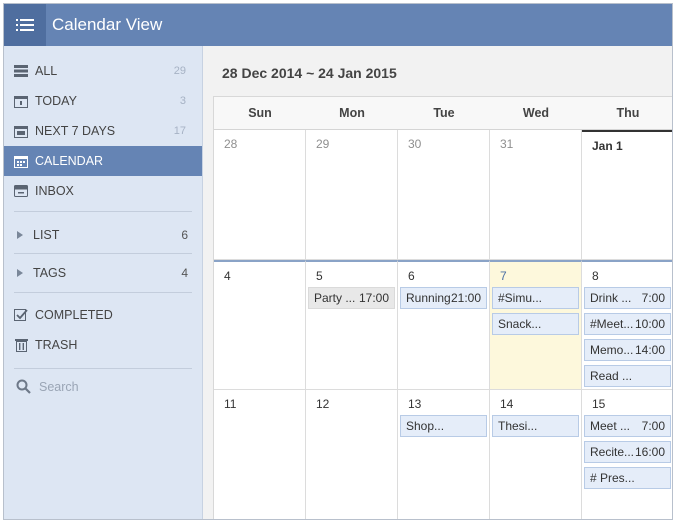 Image resolution: width=675 pixels, height=523 pixels. Describe the element at coordinates (21, 131) in the screenshot. I see `week-icon` at that location.